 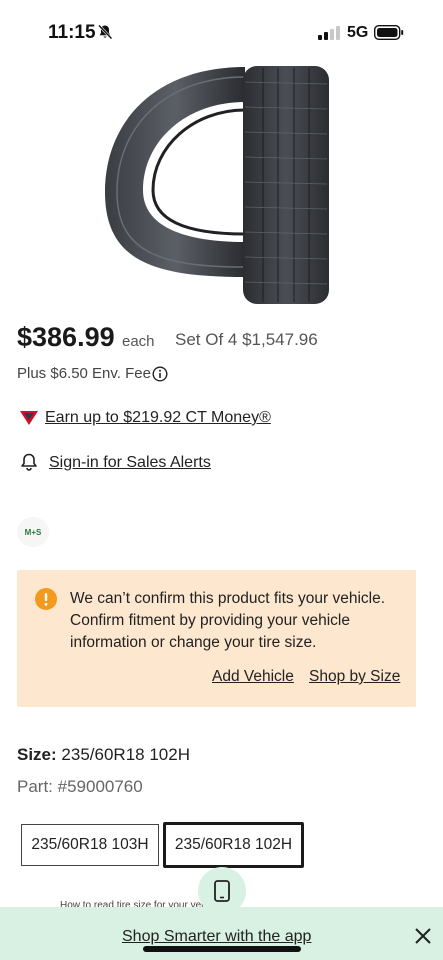 What do you see at coordinates (84, 373) in the screenshot?
I see `env-fee: Plus $6.50 Env. Fee` at bounding box center [84, 373].